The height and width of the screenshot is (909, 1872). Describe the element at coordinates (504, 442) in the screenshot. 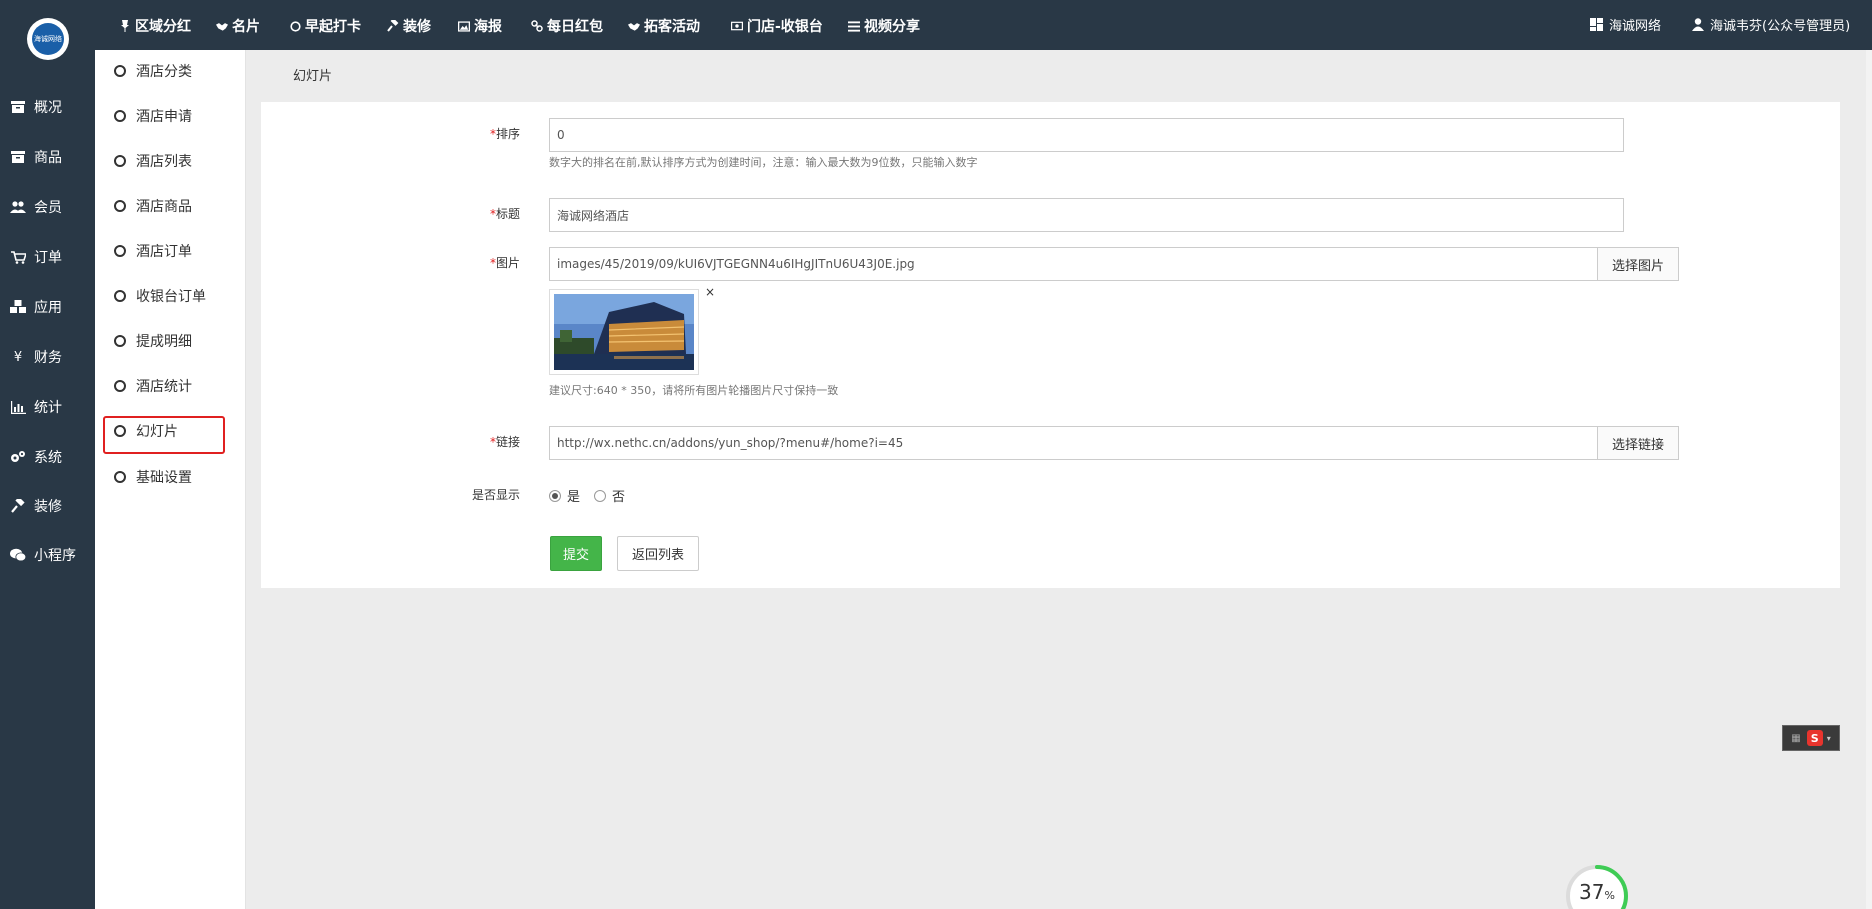

I see `link-label: *链接` at that location.